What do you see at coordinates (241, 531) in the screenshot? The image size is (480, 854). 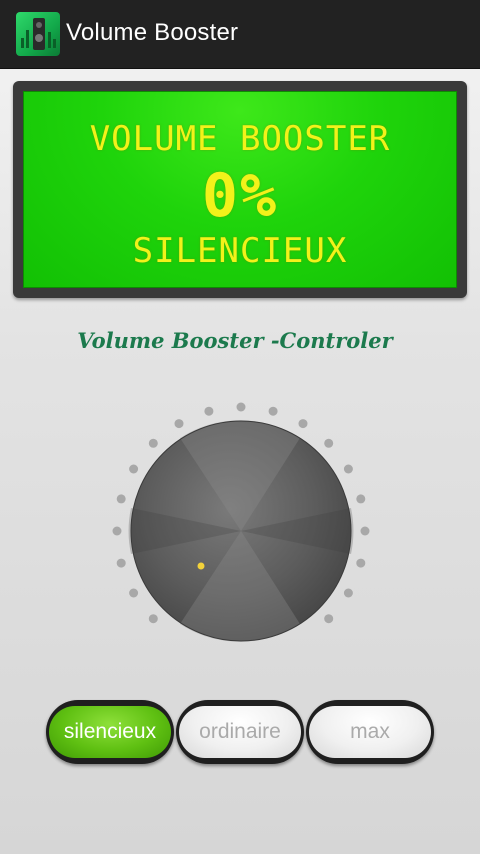 I see `volume-knob` at bounding box center [241, 531].